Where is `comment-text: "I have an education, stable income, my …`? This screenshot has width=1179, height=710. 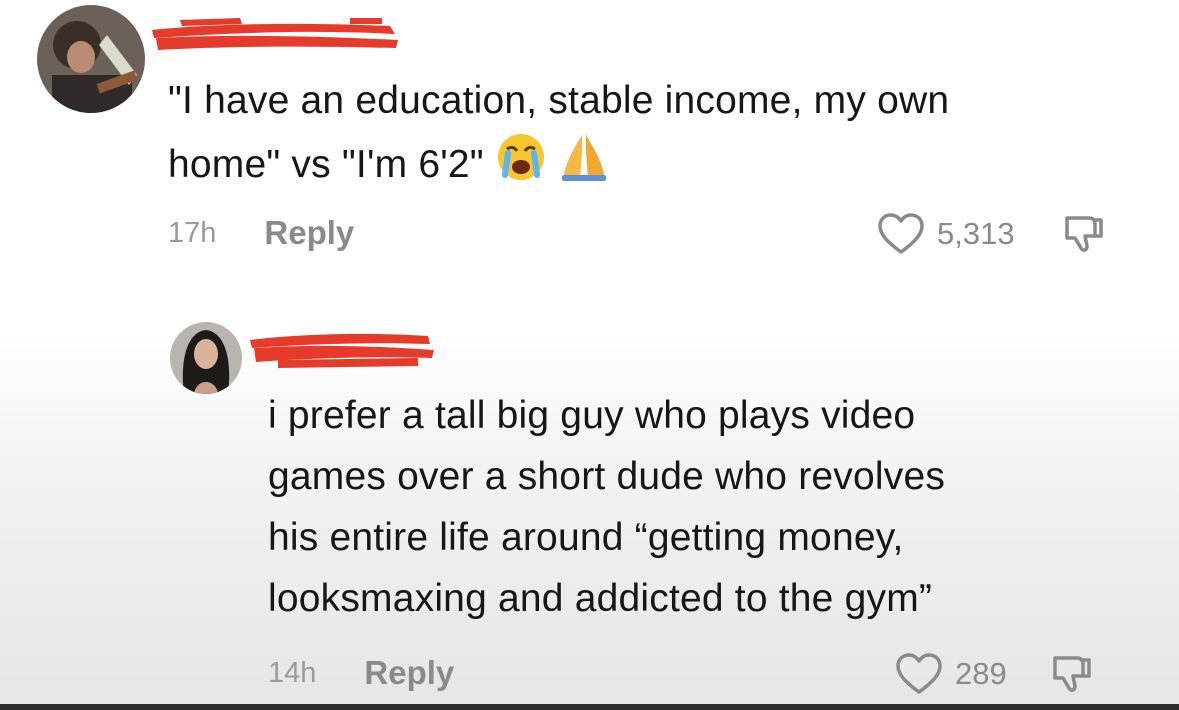
comment-text: "I have an education, stable income, my … is located at coordinates (558, 135).